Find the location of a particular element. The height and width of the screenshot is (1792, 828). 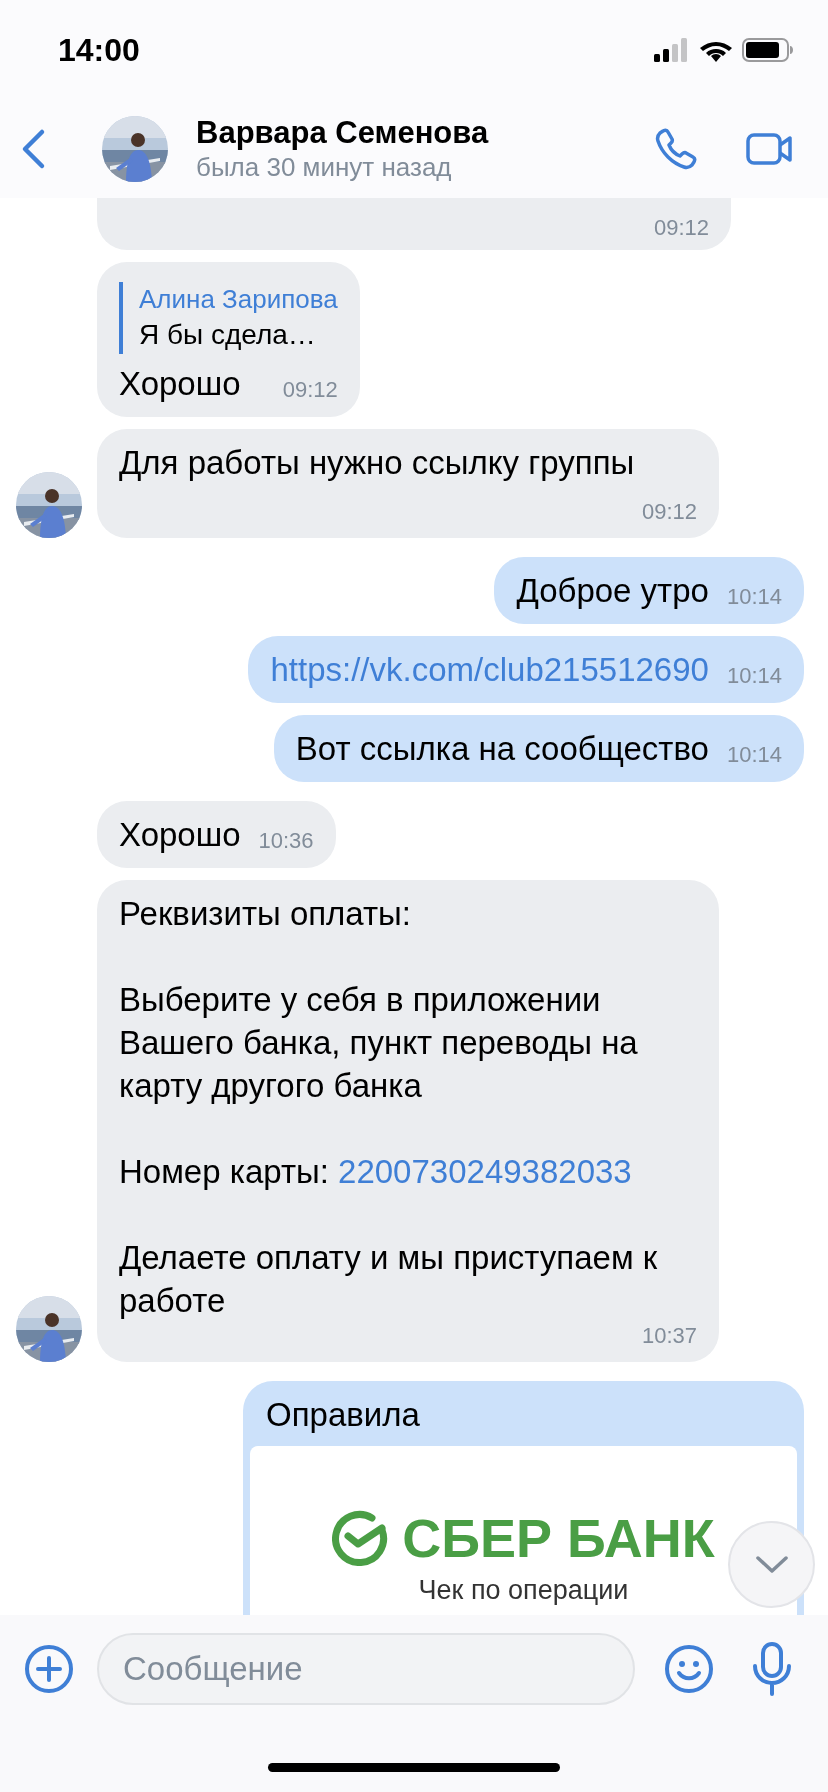

quote-author: Алина Зарипова is located at coordinates (238, 299).